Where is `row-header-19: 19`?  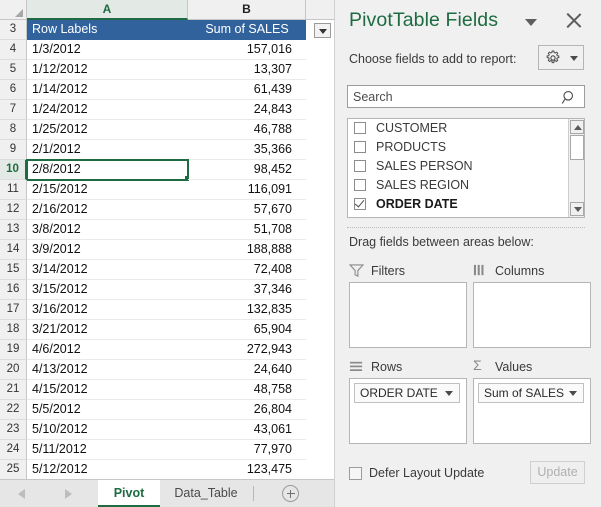 row-header-19: 19 is located at coordinates (13, 350).